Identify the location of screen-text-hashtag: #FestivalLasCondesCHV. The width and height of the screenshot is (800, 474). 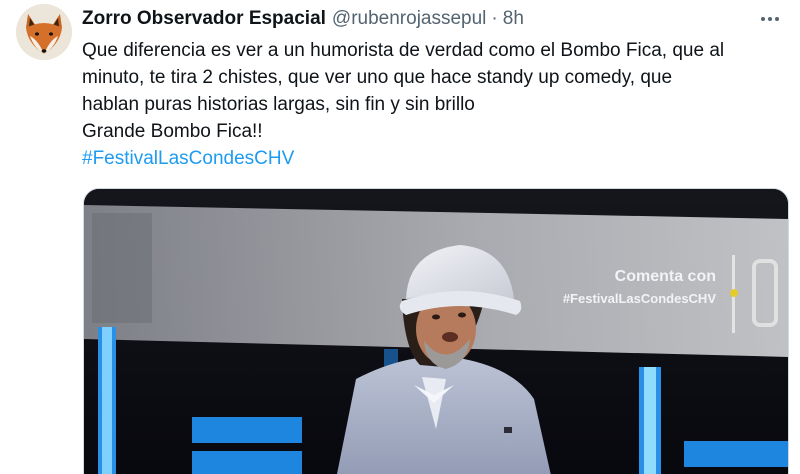
(639, 298).